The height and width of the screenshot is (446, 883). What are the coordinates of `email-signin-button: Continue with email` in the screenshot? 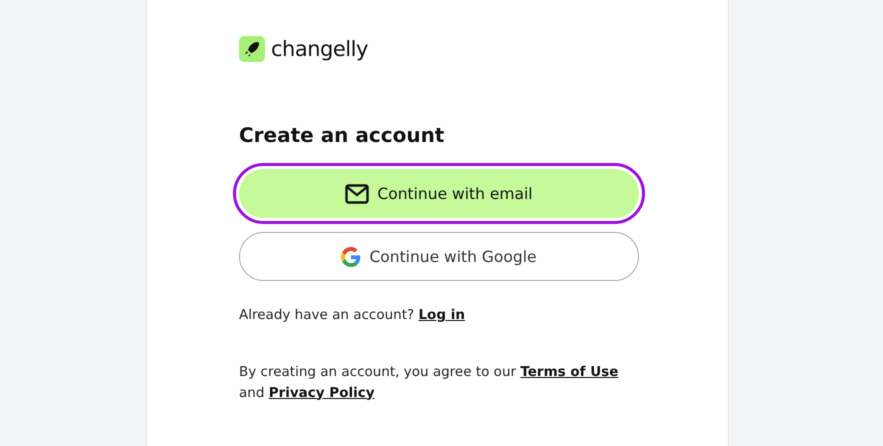 It's located at (439, 193).